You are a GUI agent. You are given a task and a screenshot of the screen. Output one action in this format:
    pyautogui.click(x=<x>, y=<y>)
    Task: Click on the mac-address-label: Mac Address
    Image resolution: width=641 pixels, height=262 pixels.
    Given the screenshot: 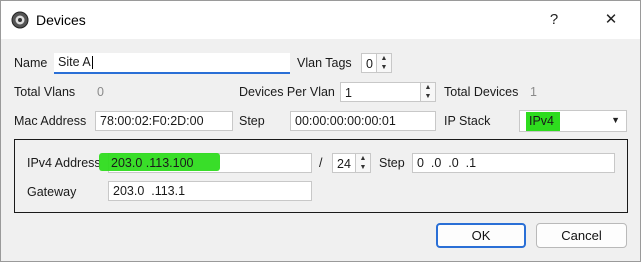 What is the action you would take?
    pyautogui.click(x=50, y=121)
    